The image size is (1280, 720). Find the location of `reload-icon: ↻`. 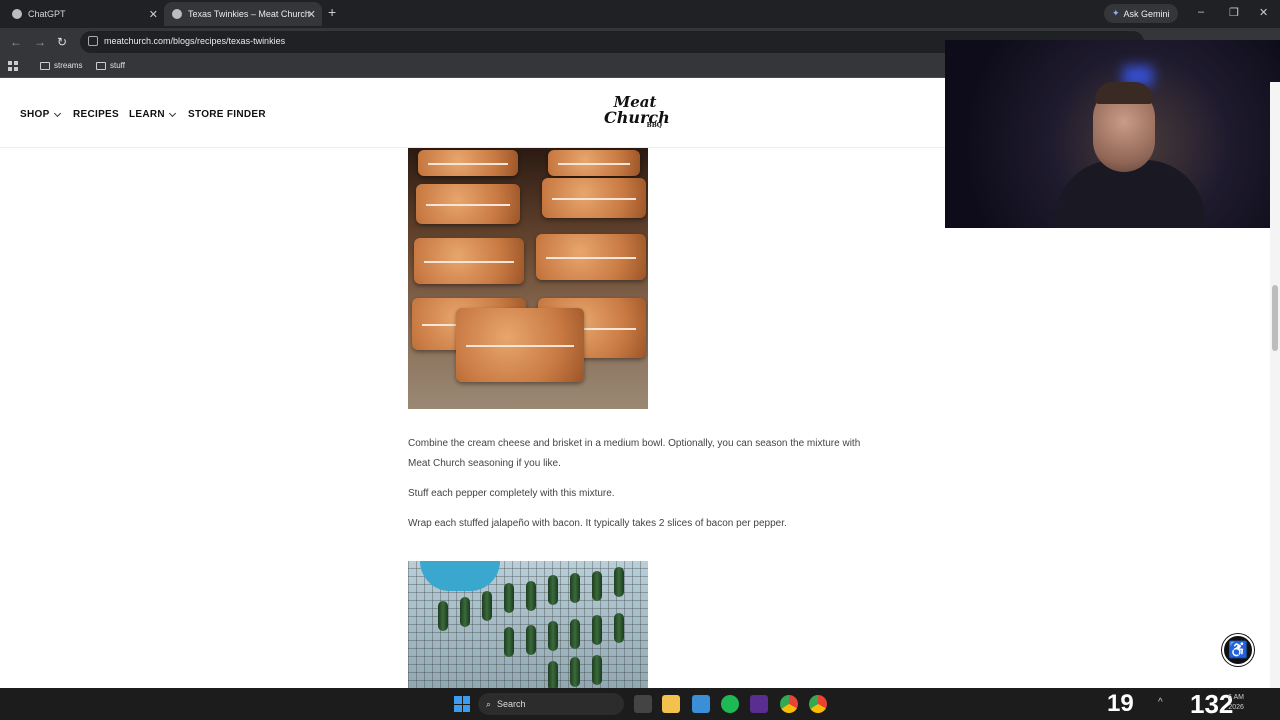

reload-icon: ↻ is located at coordinates (62, 42).